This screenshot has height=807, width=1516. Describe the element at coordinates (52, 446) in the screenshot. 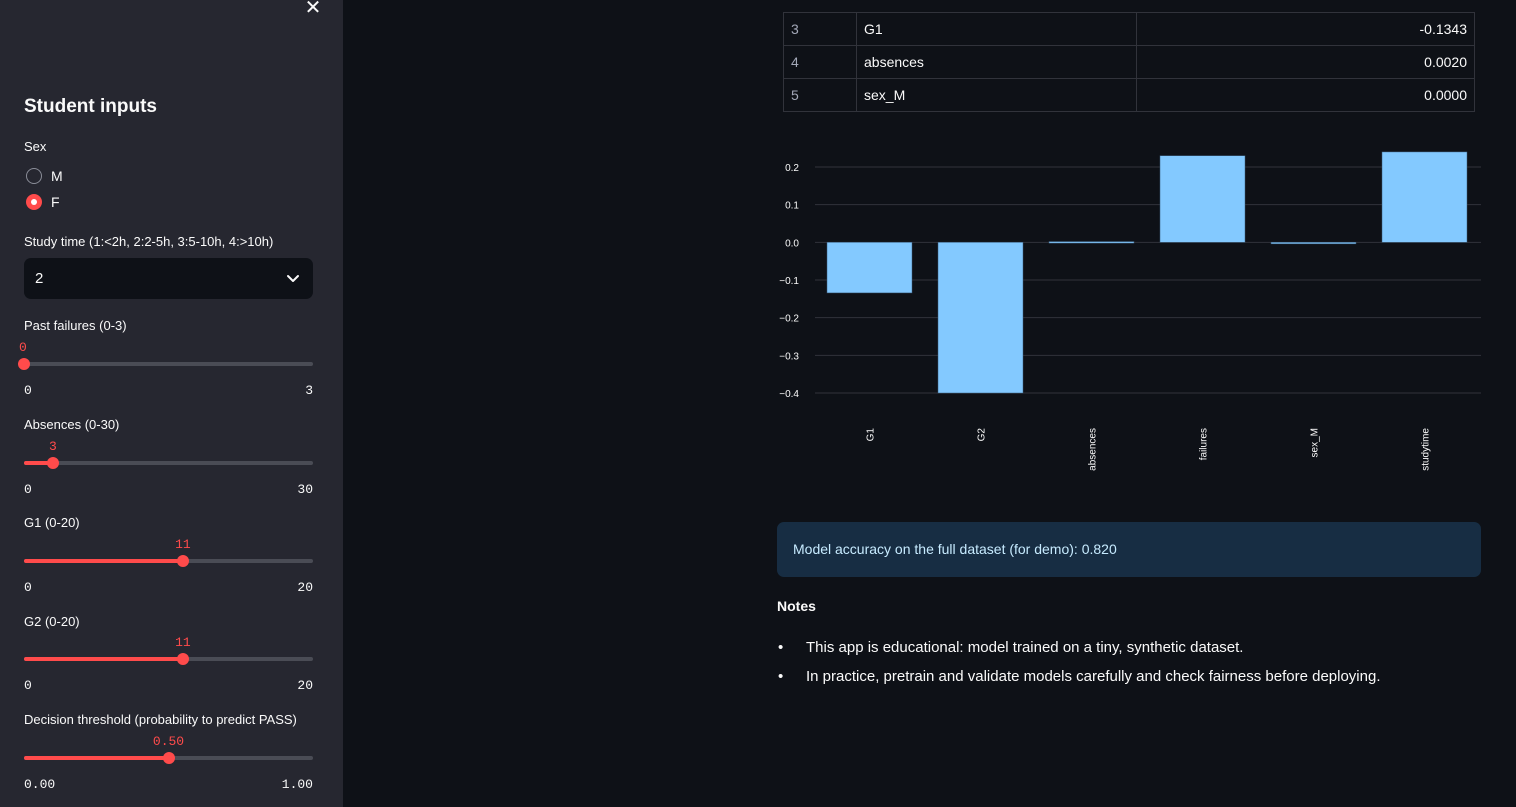

I see `slider-value: 3` at that location.